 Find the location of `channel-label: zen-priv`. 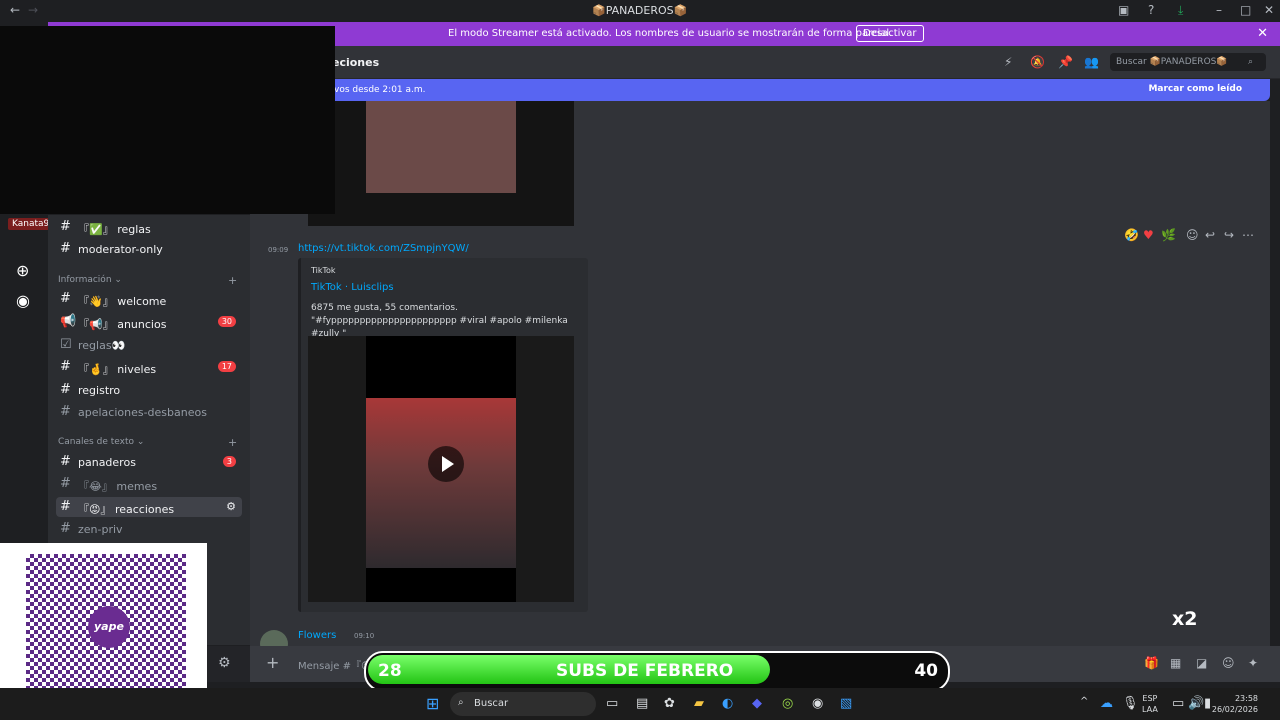

channel-label: zen-priv is located at coordinates (100, 529).